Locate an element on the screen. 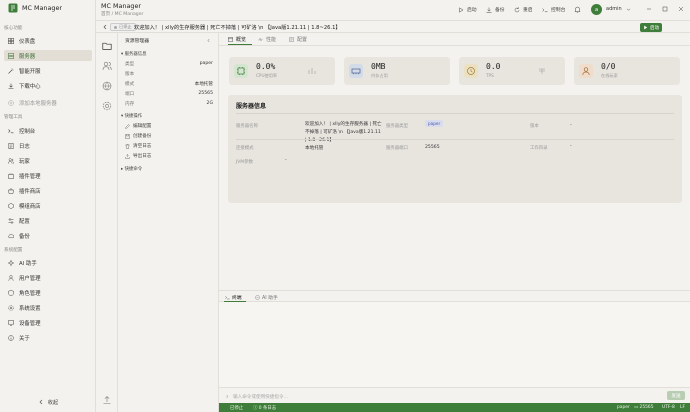 Image resolution: width=690 pixels, height=412 pixels. badge-text: paper is located at coordinates (434, 123).